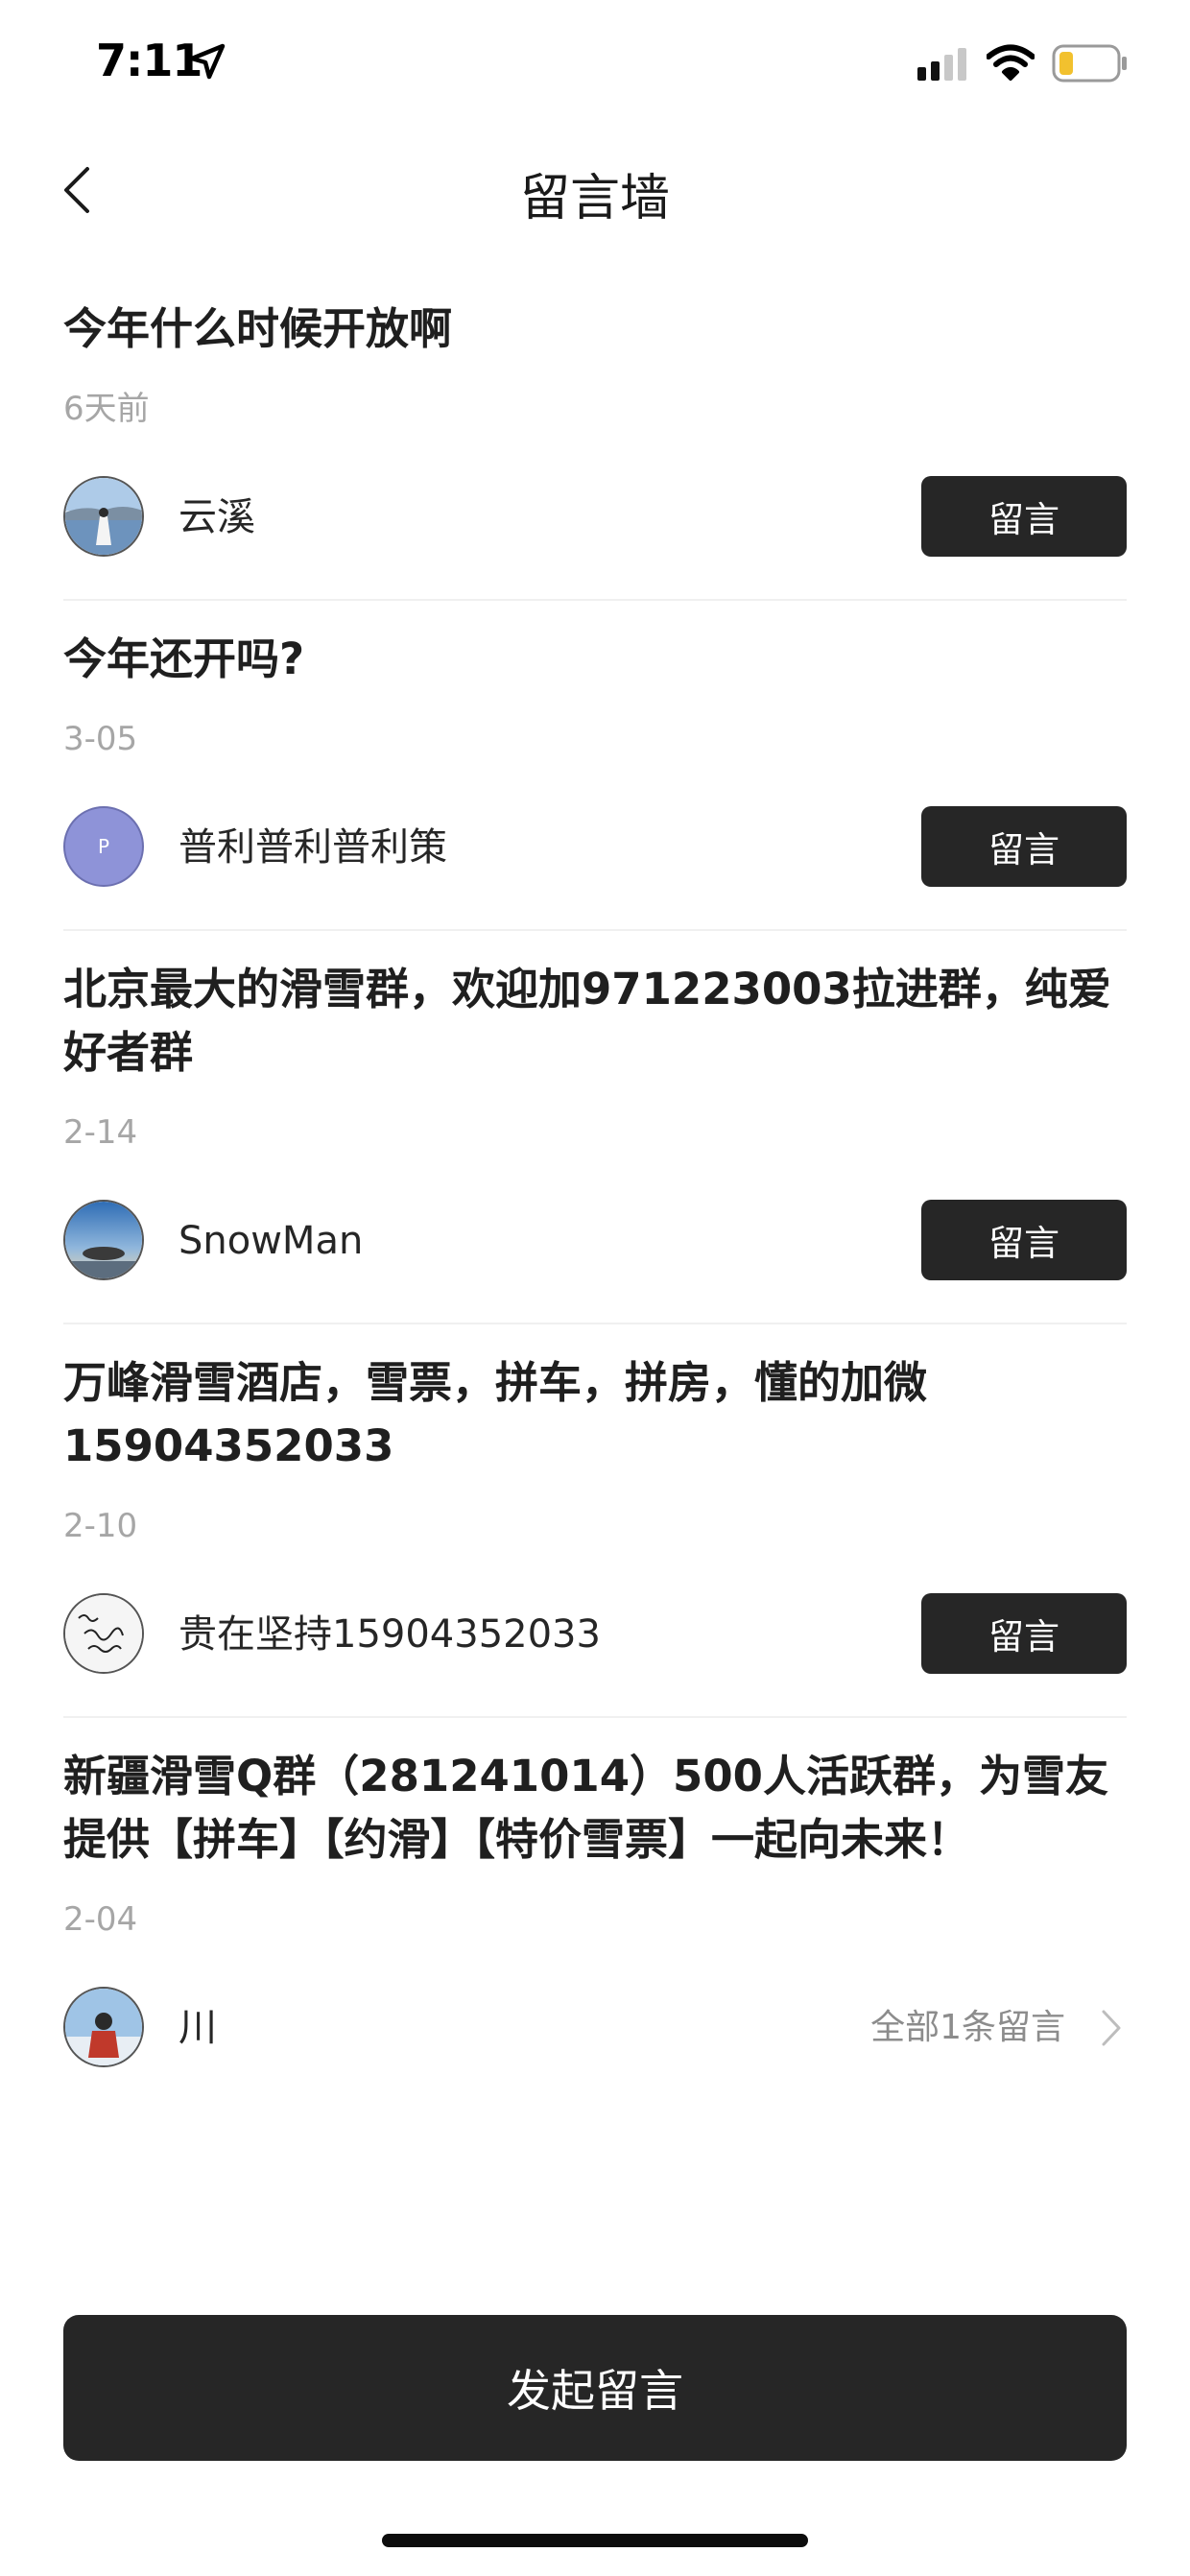  What do you see at coordinates (207, 63) in the screenshot?
I see `location-arrow-icon` at bounding box center [207, 63].